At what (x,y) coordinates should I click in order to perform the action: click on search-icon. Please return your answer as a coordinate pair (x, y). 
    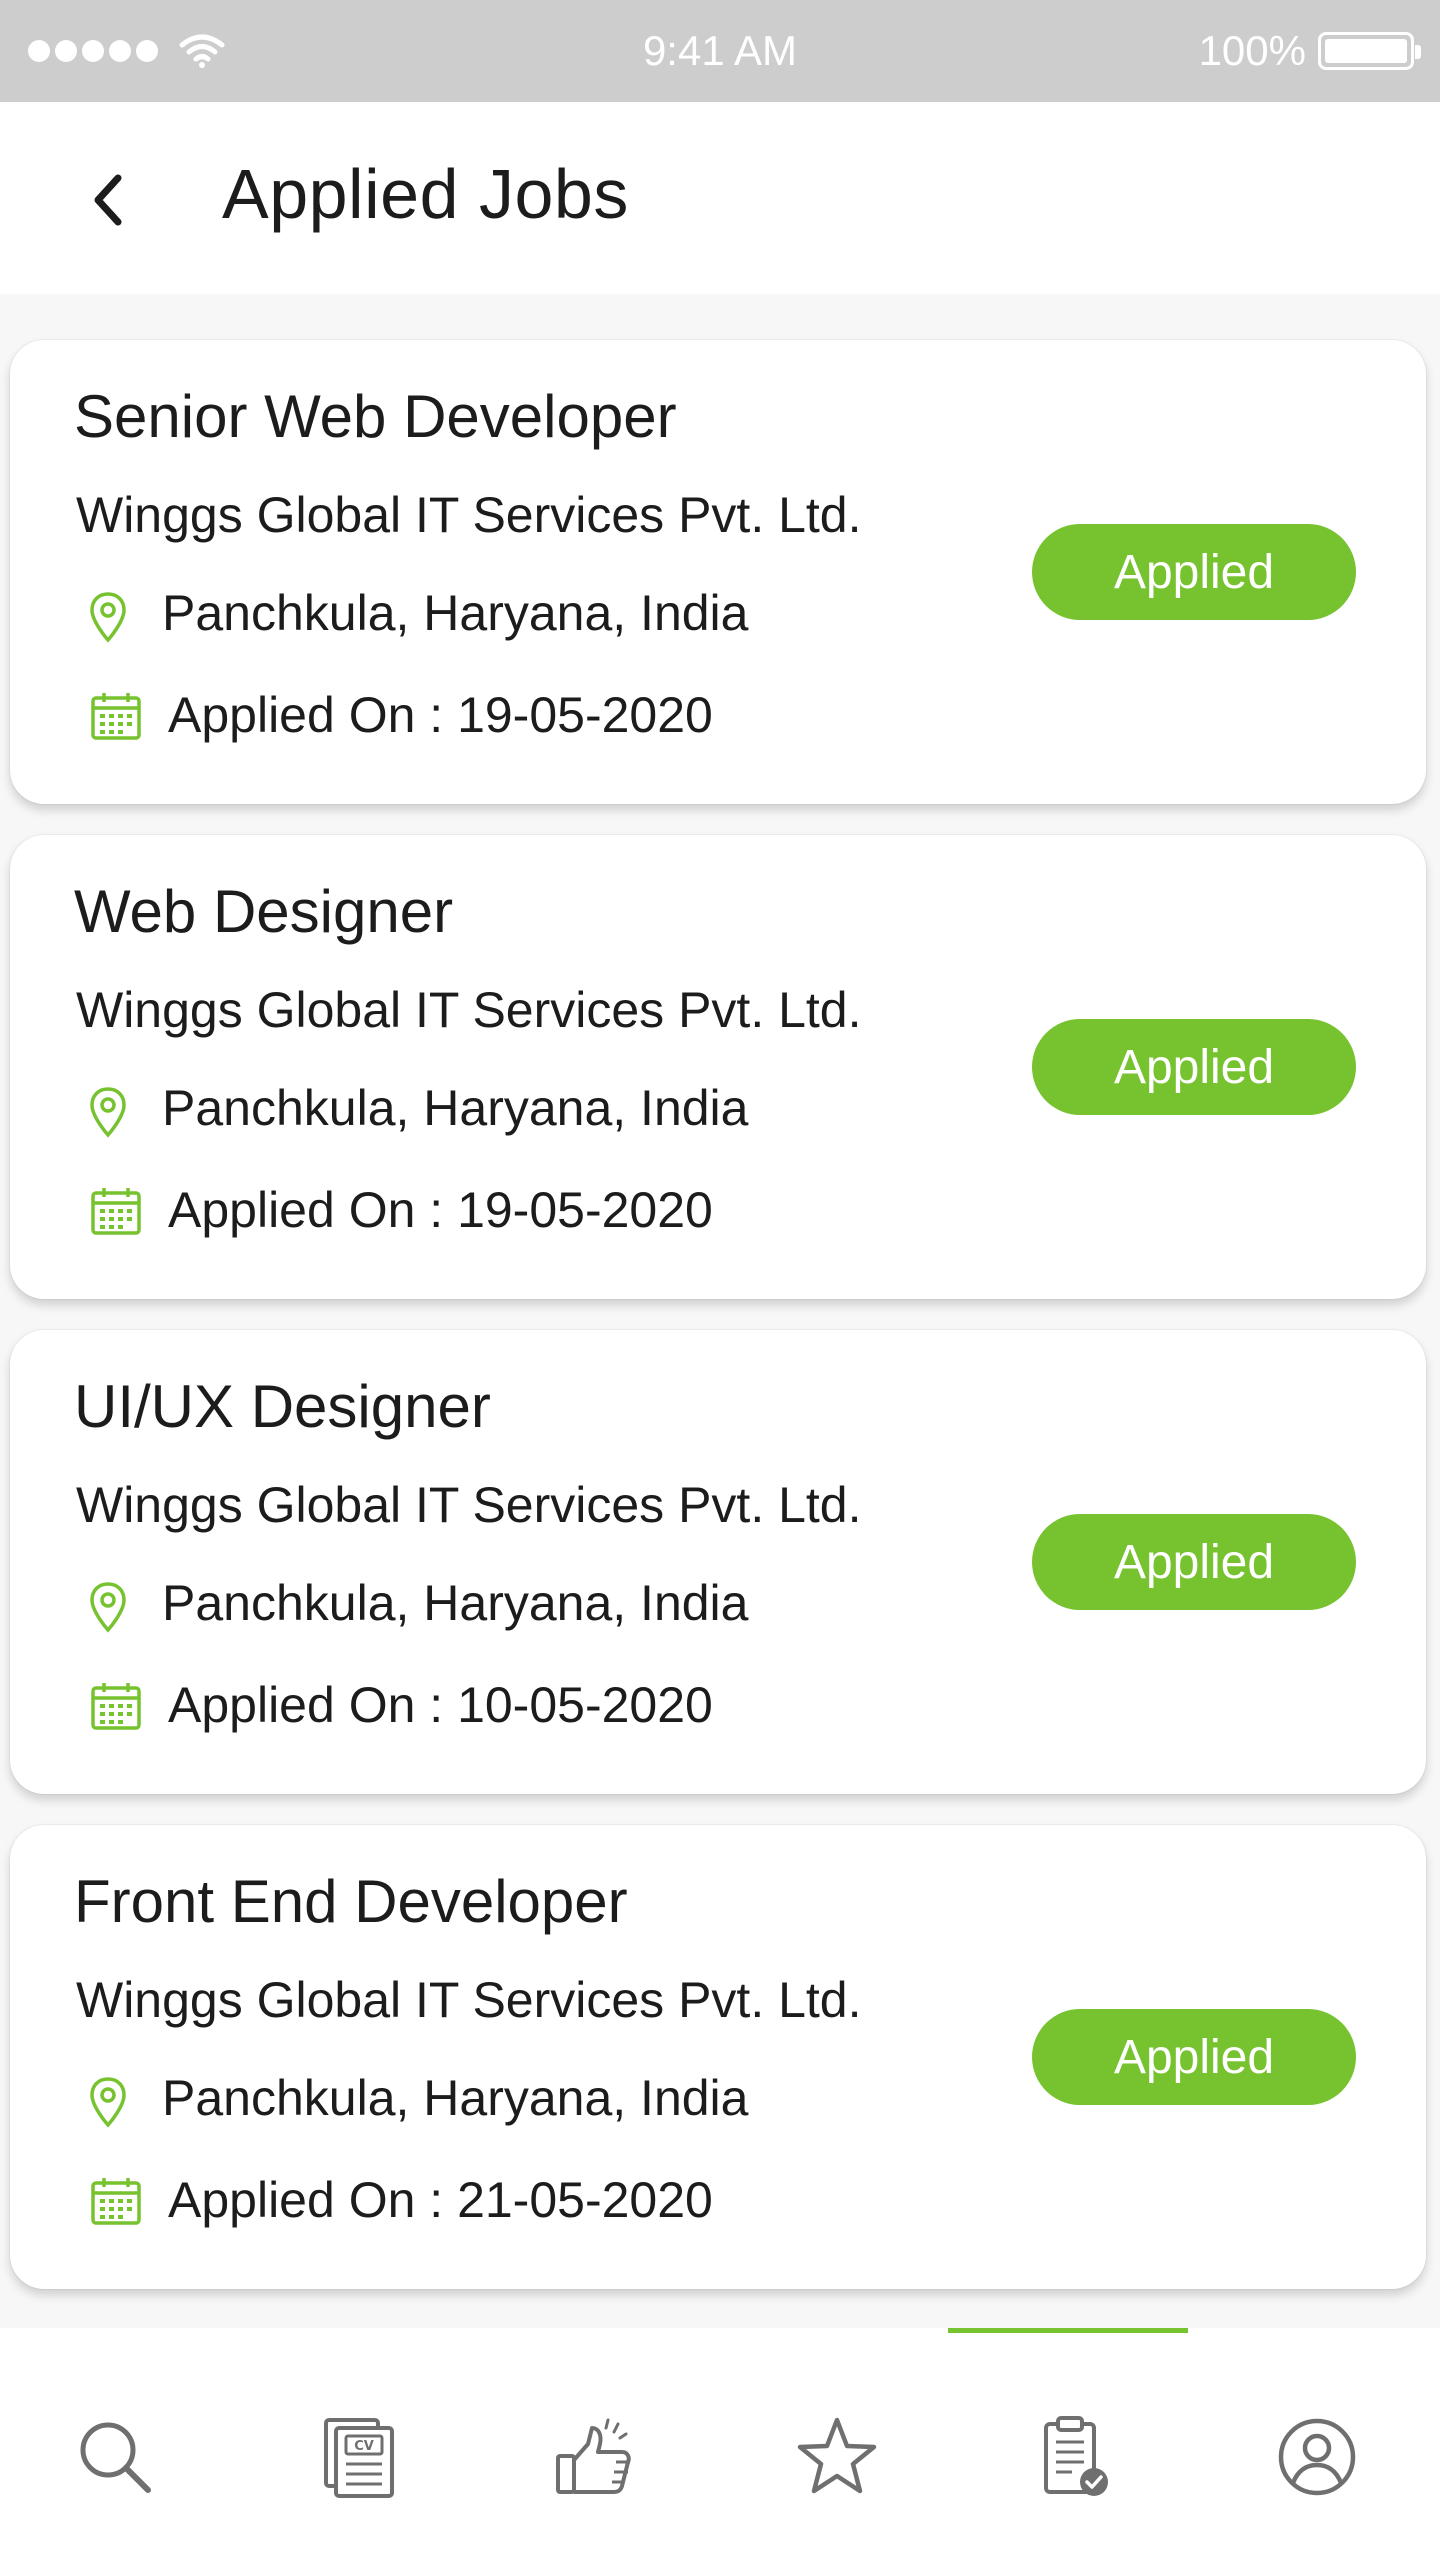
    Looking at the image, I should click on (115, 2457).